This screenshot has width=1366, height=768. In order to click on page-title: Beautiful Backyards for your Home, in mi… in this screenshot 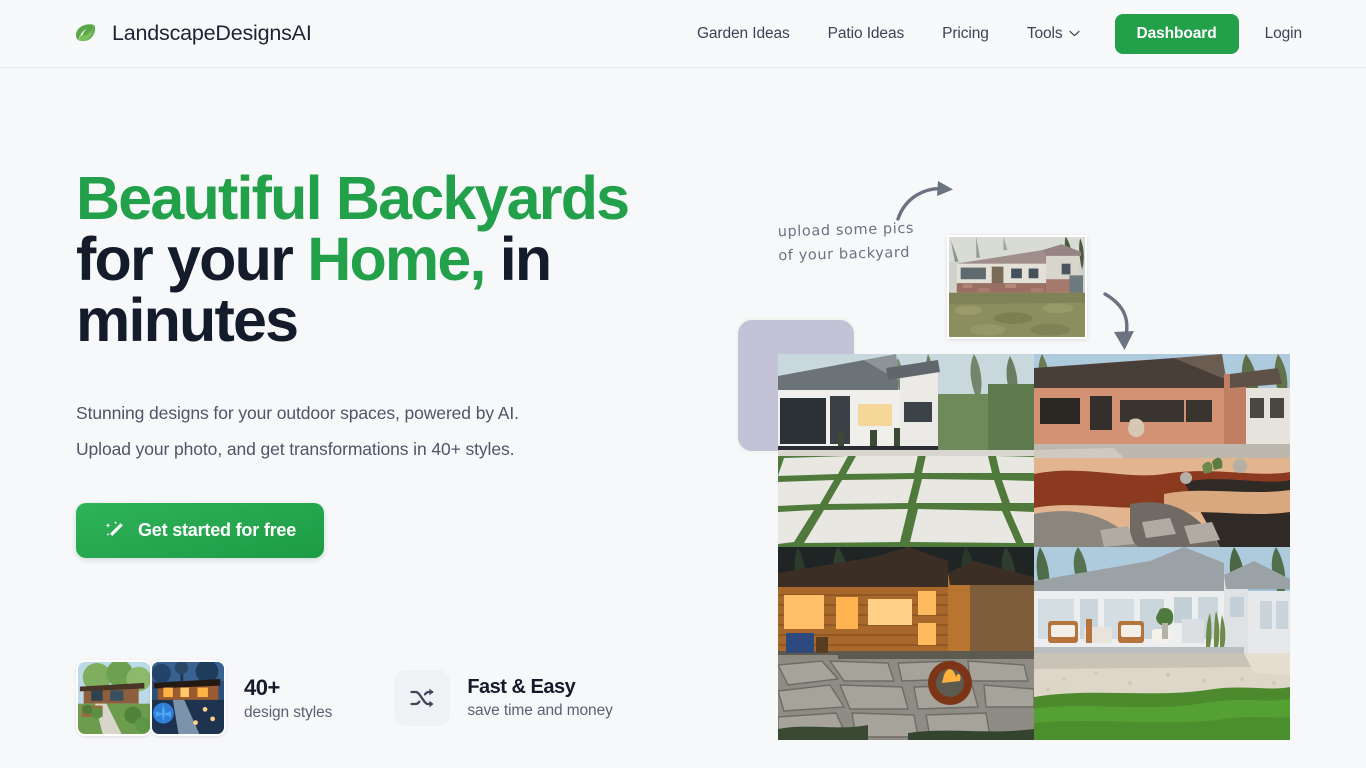, I will do `click(376, 259)`.